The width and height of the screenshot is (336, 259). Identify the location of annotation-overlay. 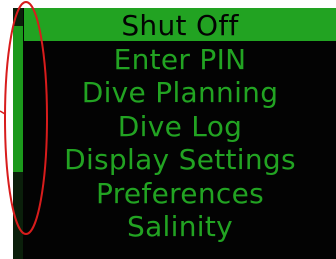
(24, 118).